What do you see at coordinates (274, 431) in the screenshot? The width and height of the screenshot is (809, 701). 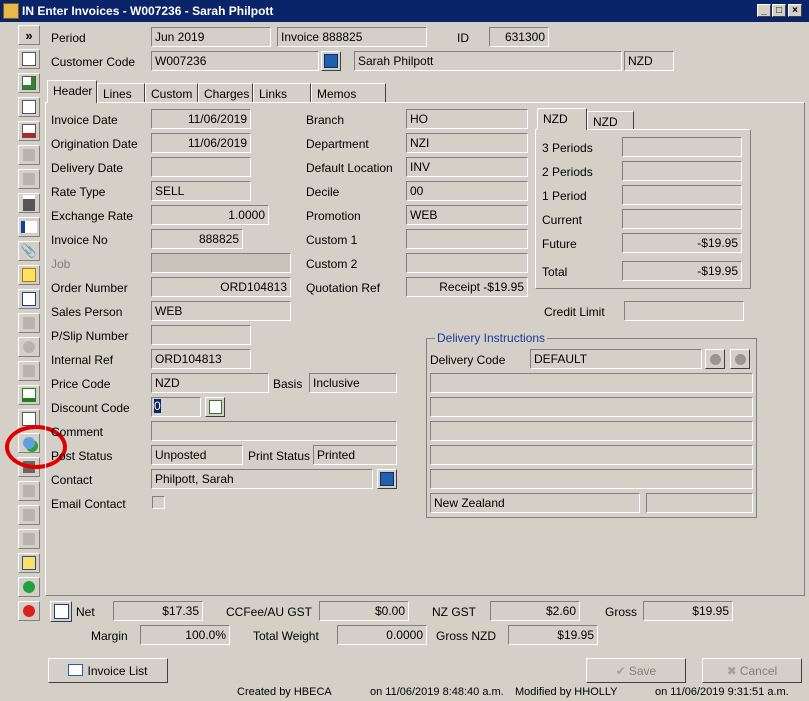 I see `comment-field` at bounding box center [274, 431].